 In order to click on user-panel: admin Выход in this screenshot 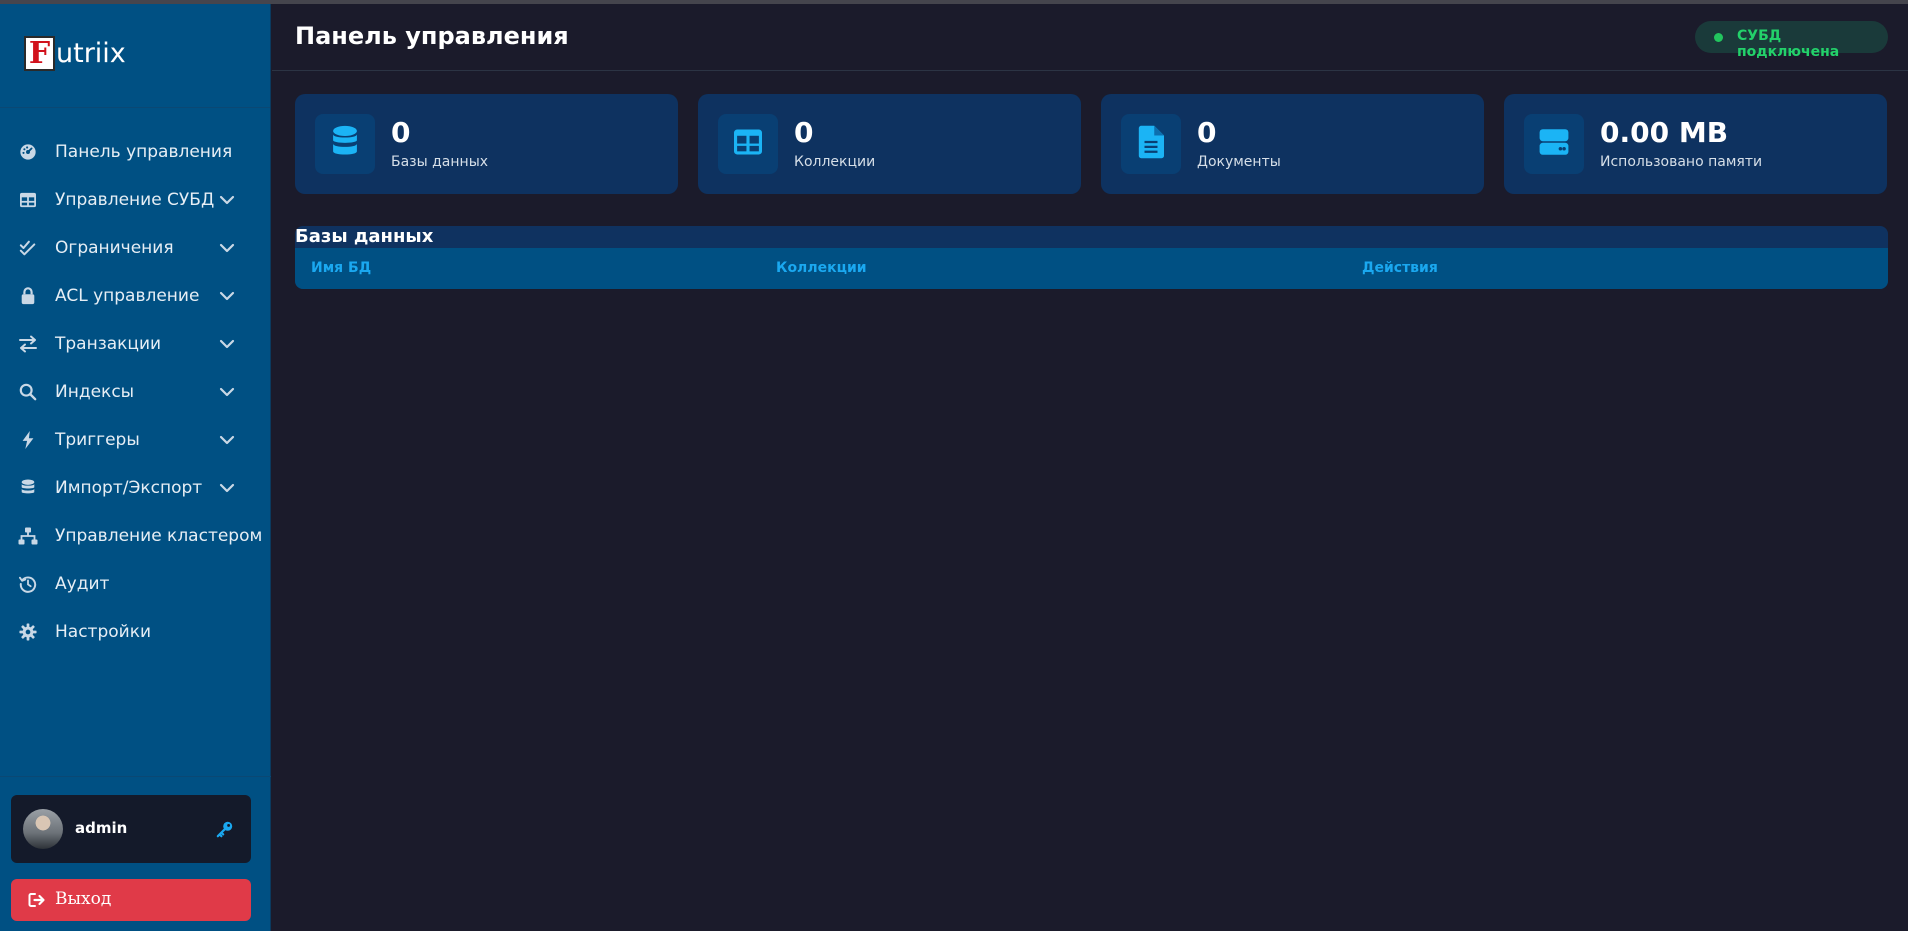, I will do `click(135, 853)`.